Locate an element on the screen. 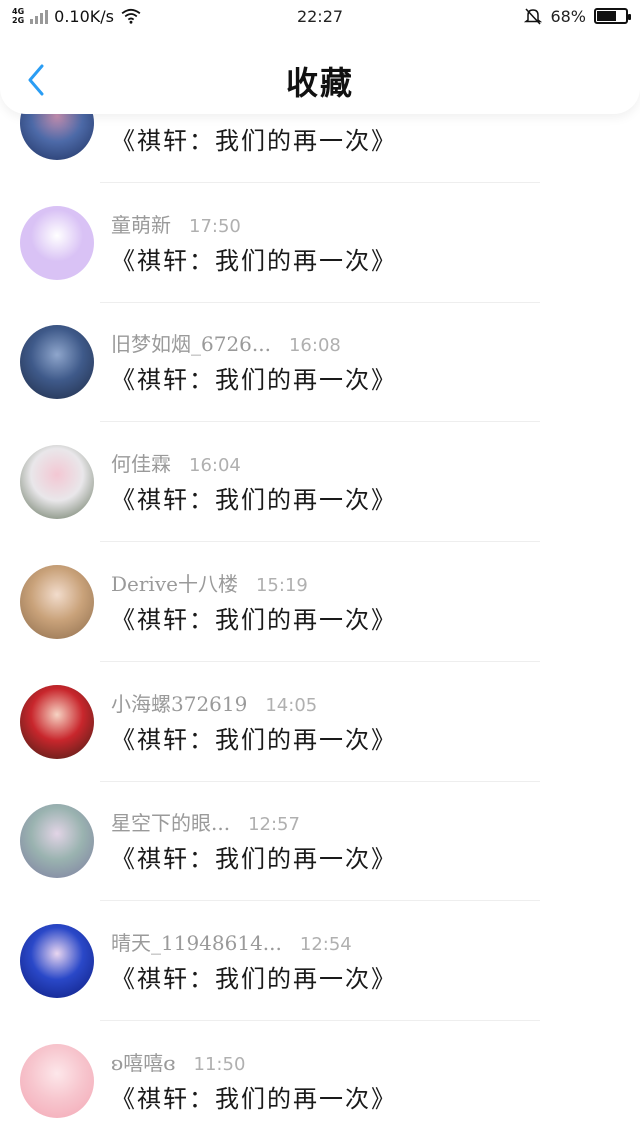 The image size is (640, 1138). signal-strength-icon is located at coordinates (39, 16).